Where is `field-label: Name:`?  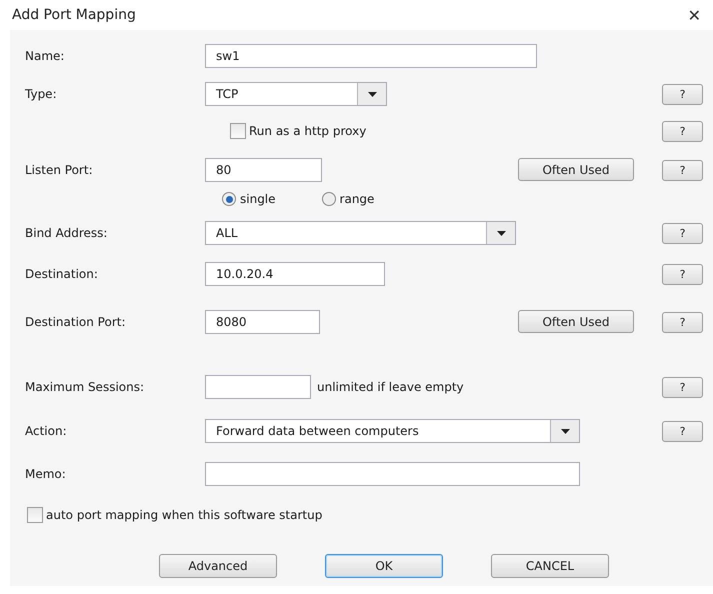 field-label: Name: is located at coordinates (45, 56).